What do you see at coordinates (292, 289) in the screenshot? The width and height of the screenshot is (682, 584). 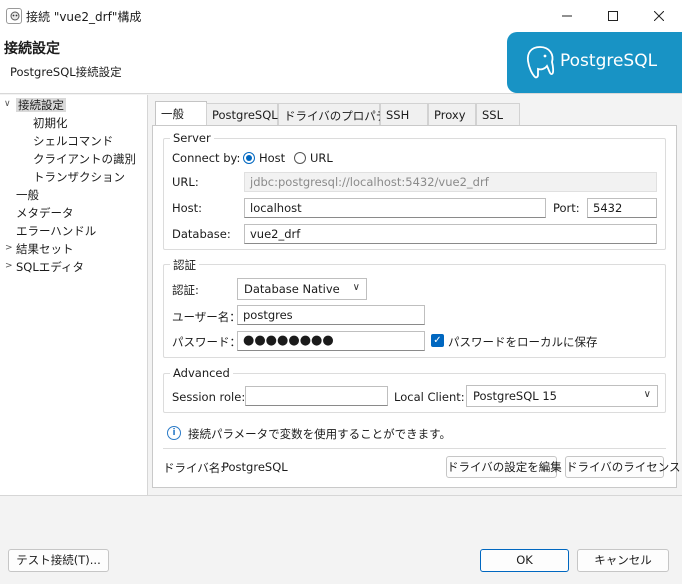 I see `auth-select-value: Database Native` at bounding box center [292, 289].